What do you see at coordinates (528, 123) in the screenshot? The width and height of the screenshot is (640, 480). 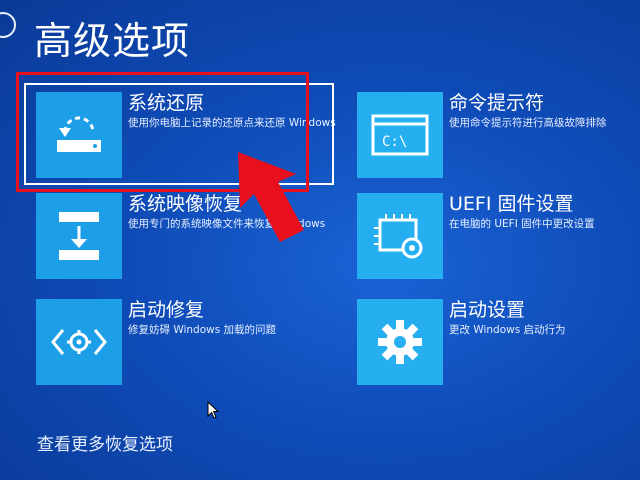 I see `tile-description: 使用命令提示符进行高级故障排除` at bounding box center [528, 123].